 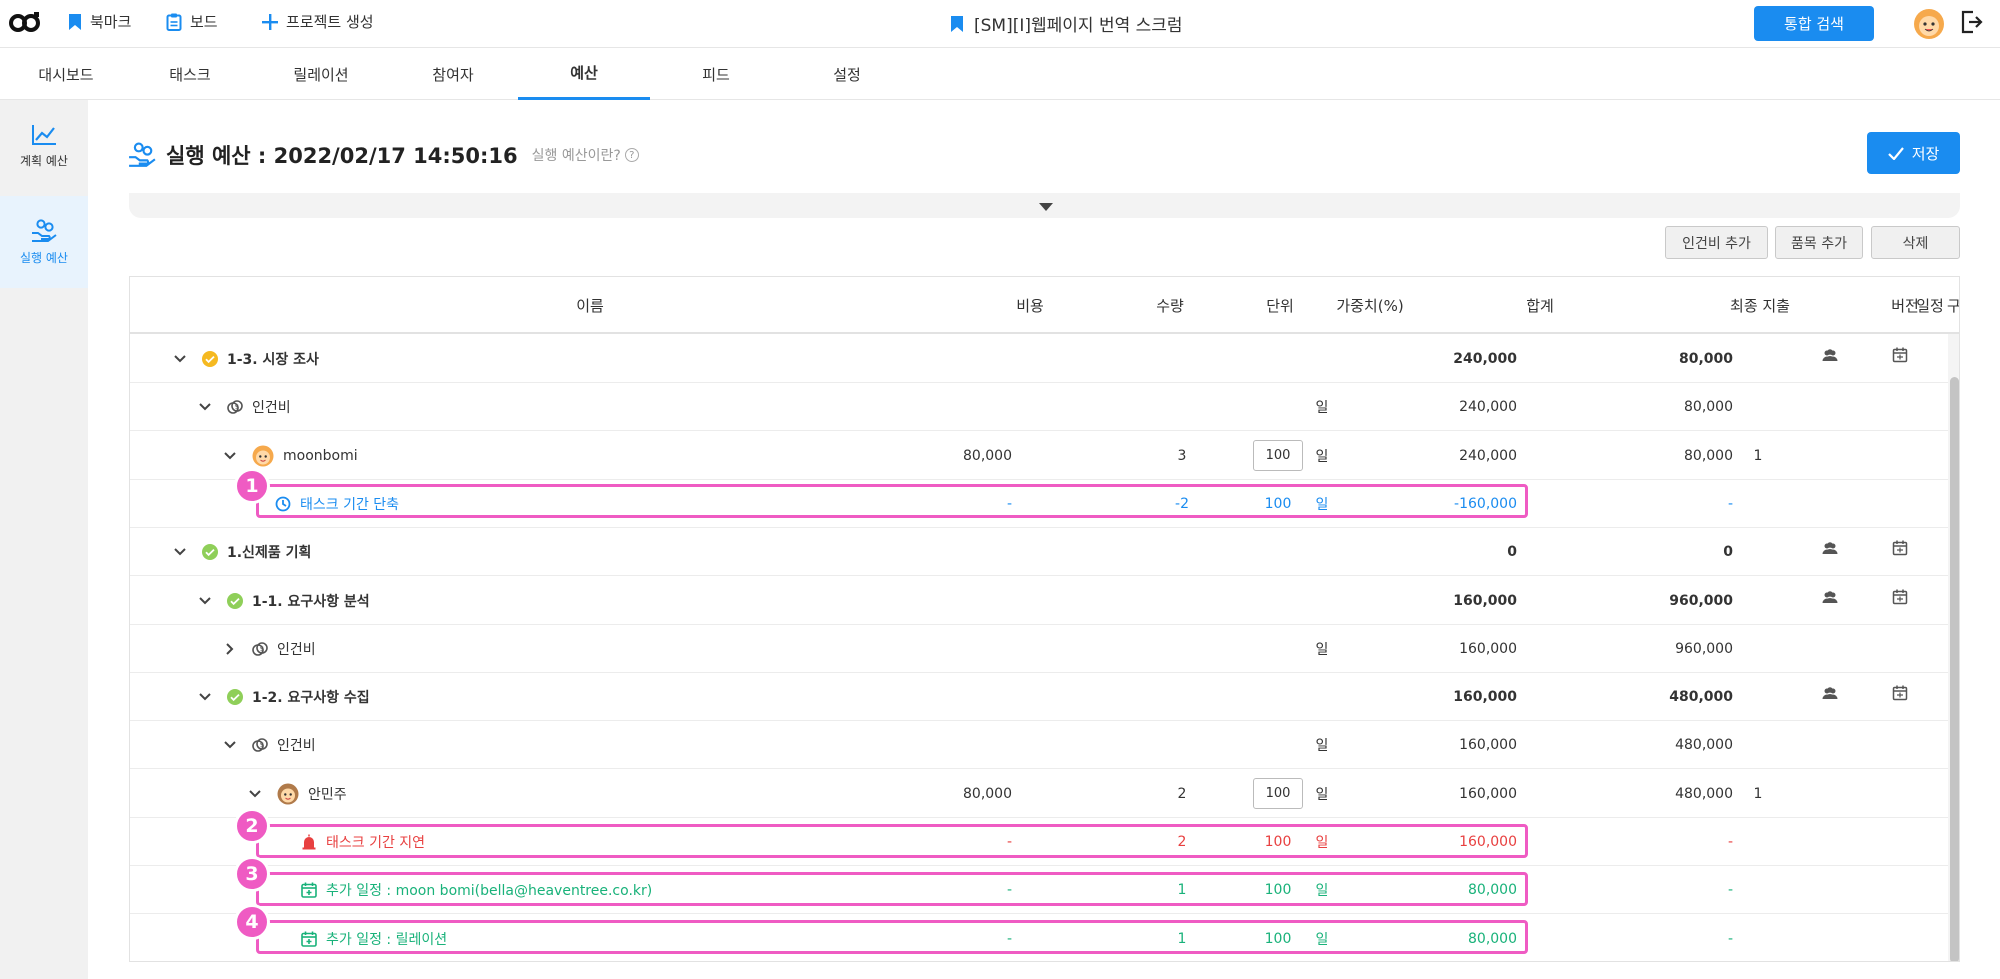 I want to click on board-label: 보드, so click(x=204, y=22).